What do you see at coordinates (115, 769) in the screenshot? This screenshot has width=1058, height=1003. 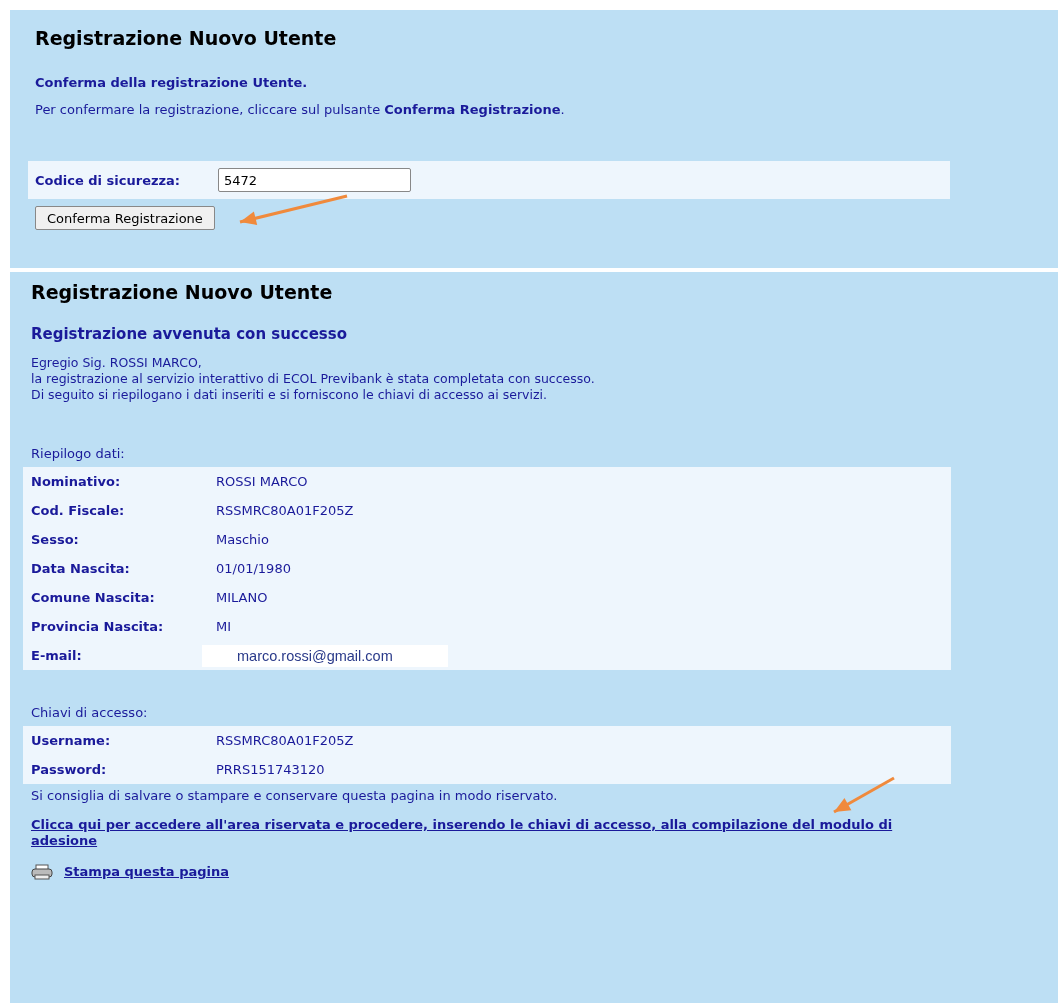 I see `field-label: Password:` at bounding box center [115, 769].